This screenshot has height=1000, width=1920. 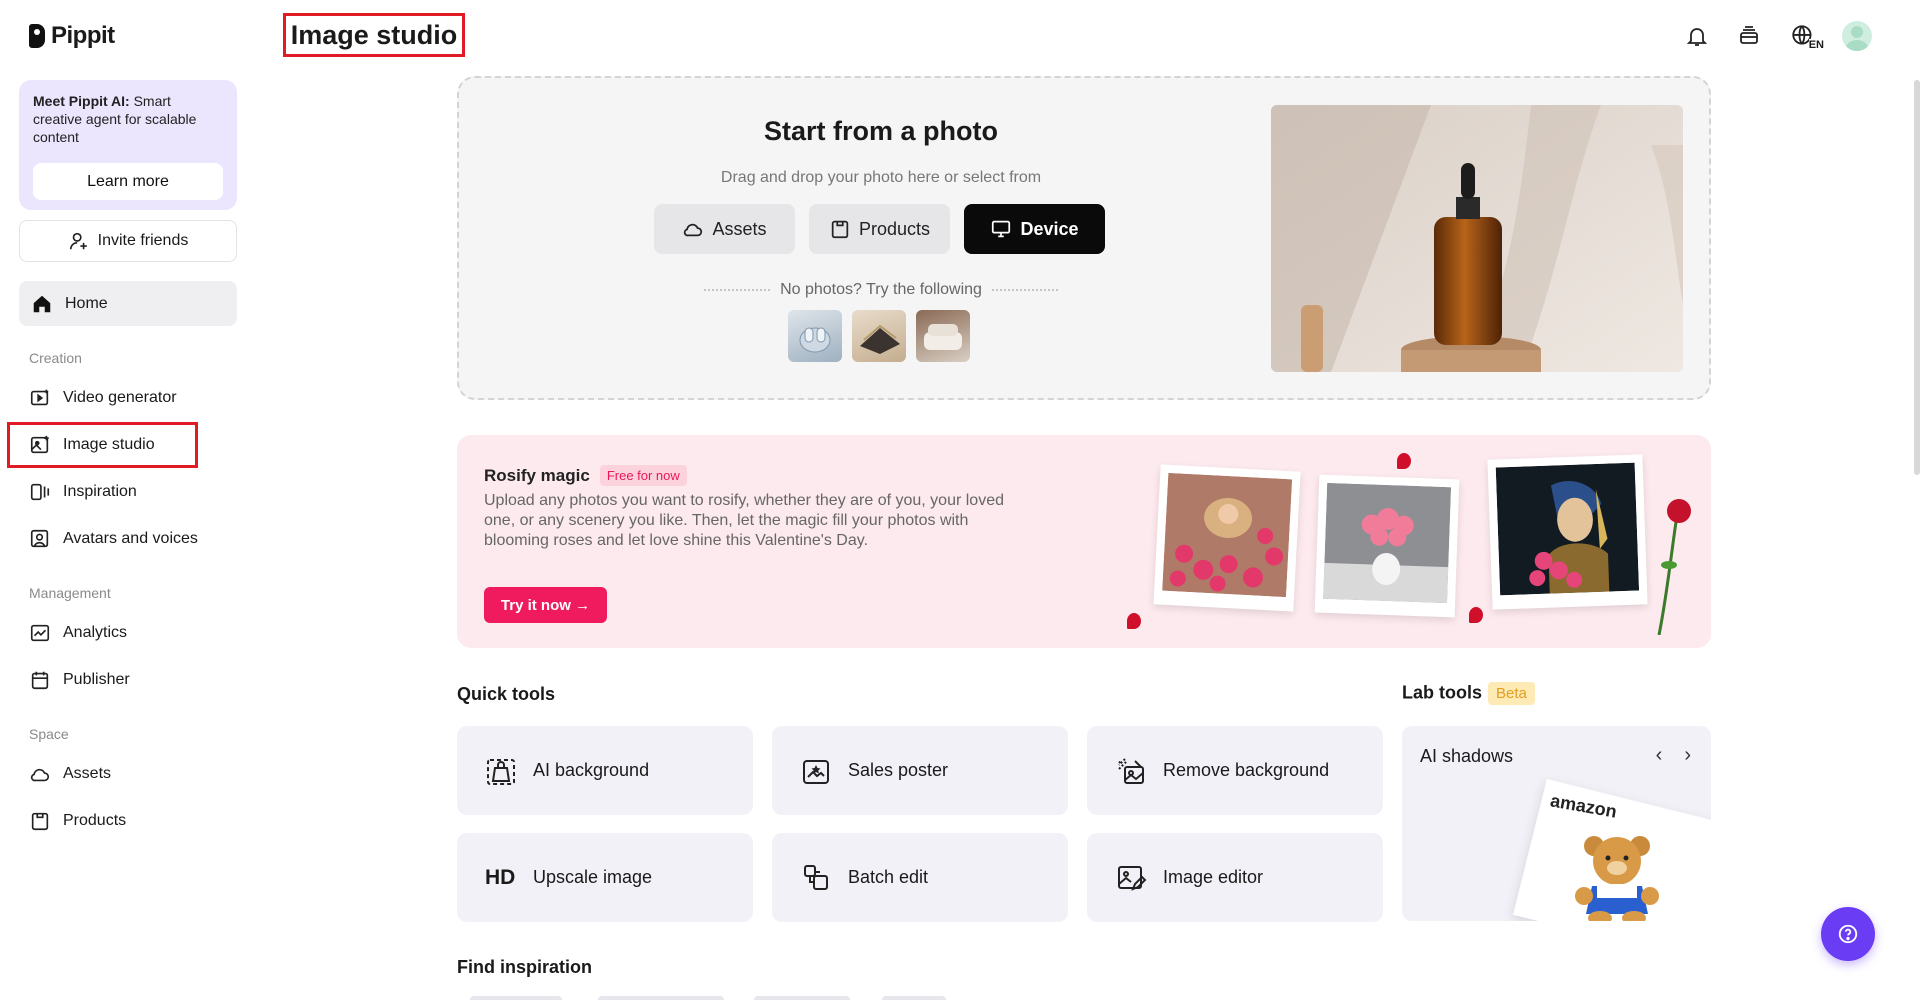 I want to click on rosify-title-row: Rosify magic Free for now, so click(x=585, y=475).